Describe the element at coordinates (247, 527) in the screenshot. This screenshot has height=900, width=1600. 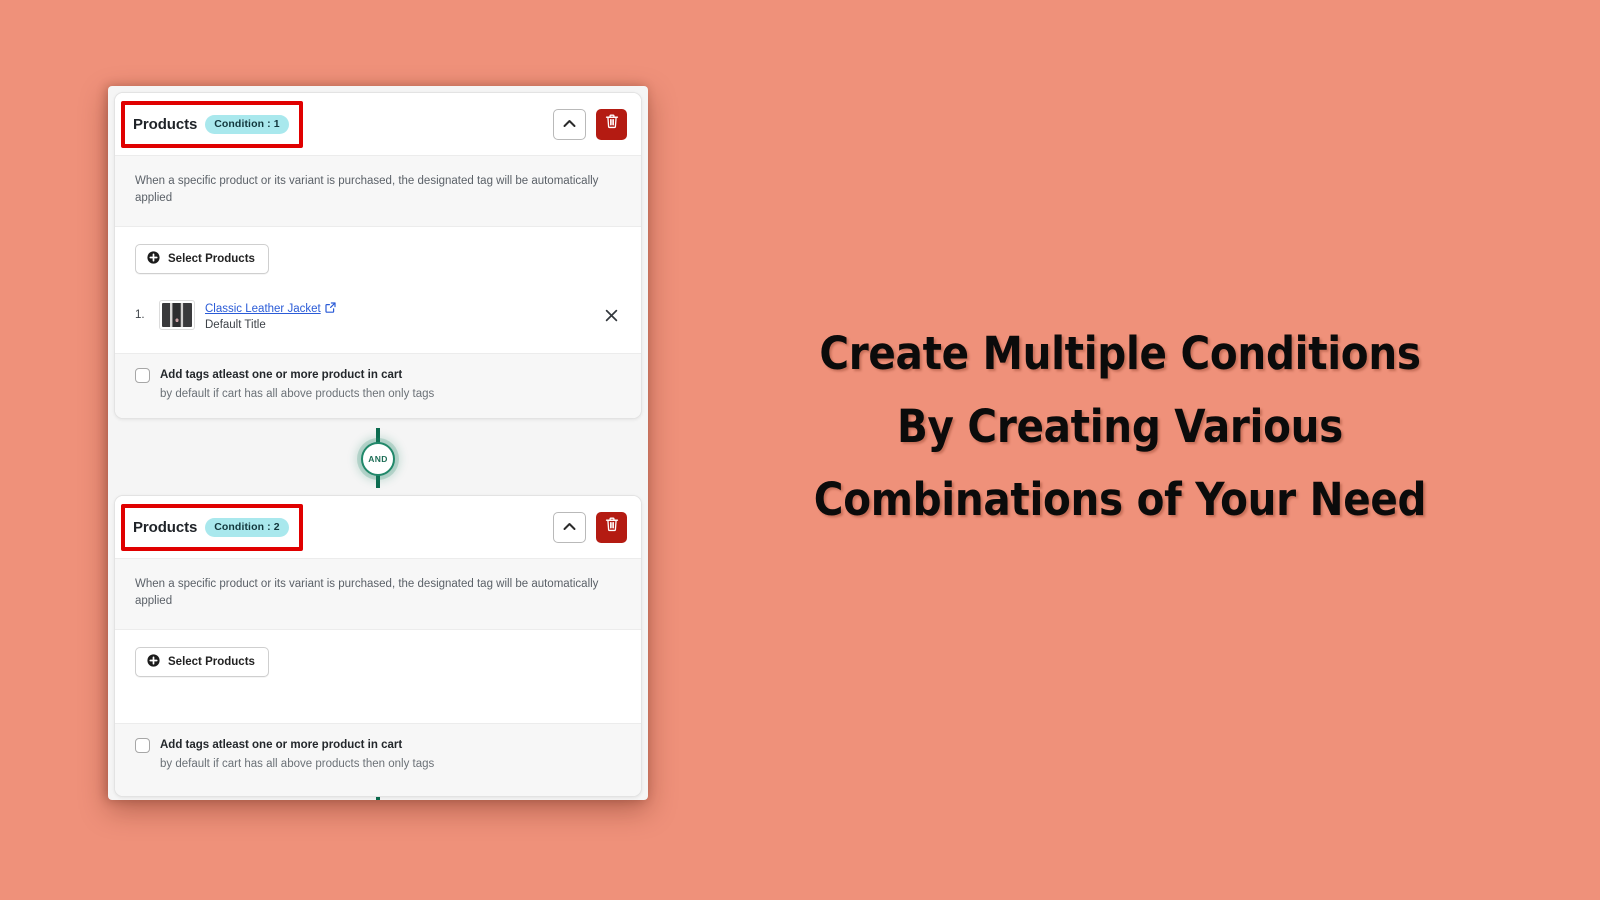
I see `condition-2-badge: Condition : 2` at that location.